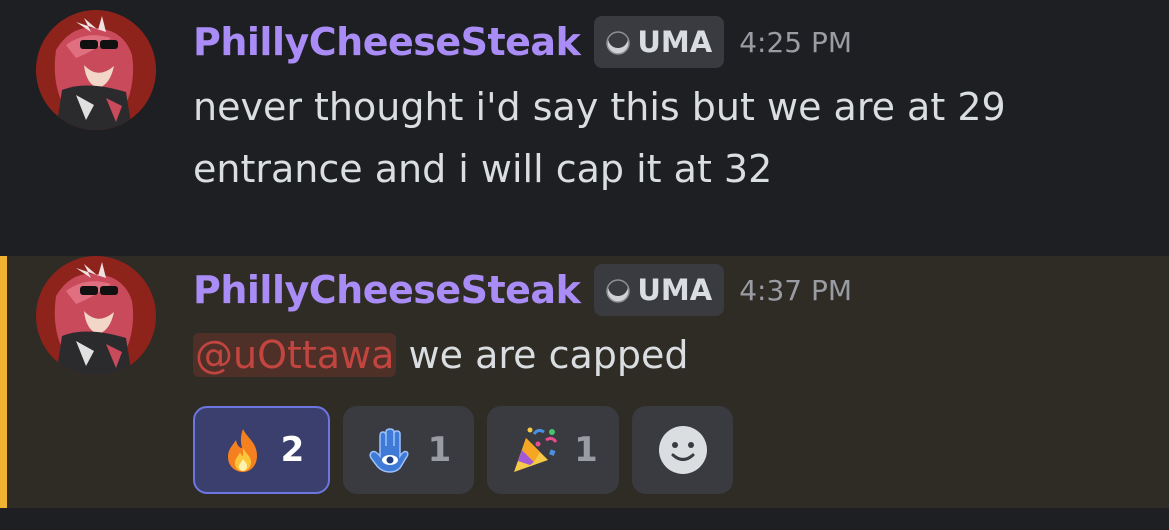 This screenshot has width=1169, height=530. What do you see at coordinates (295, 355) in the screenshot?
I see `user-mention: @uOttawa` at bounding box center [295, 355].